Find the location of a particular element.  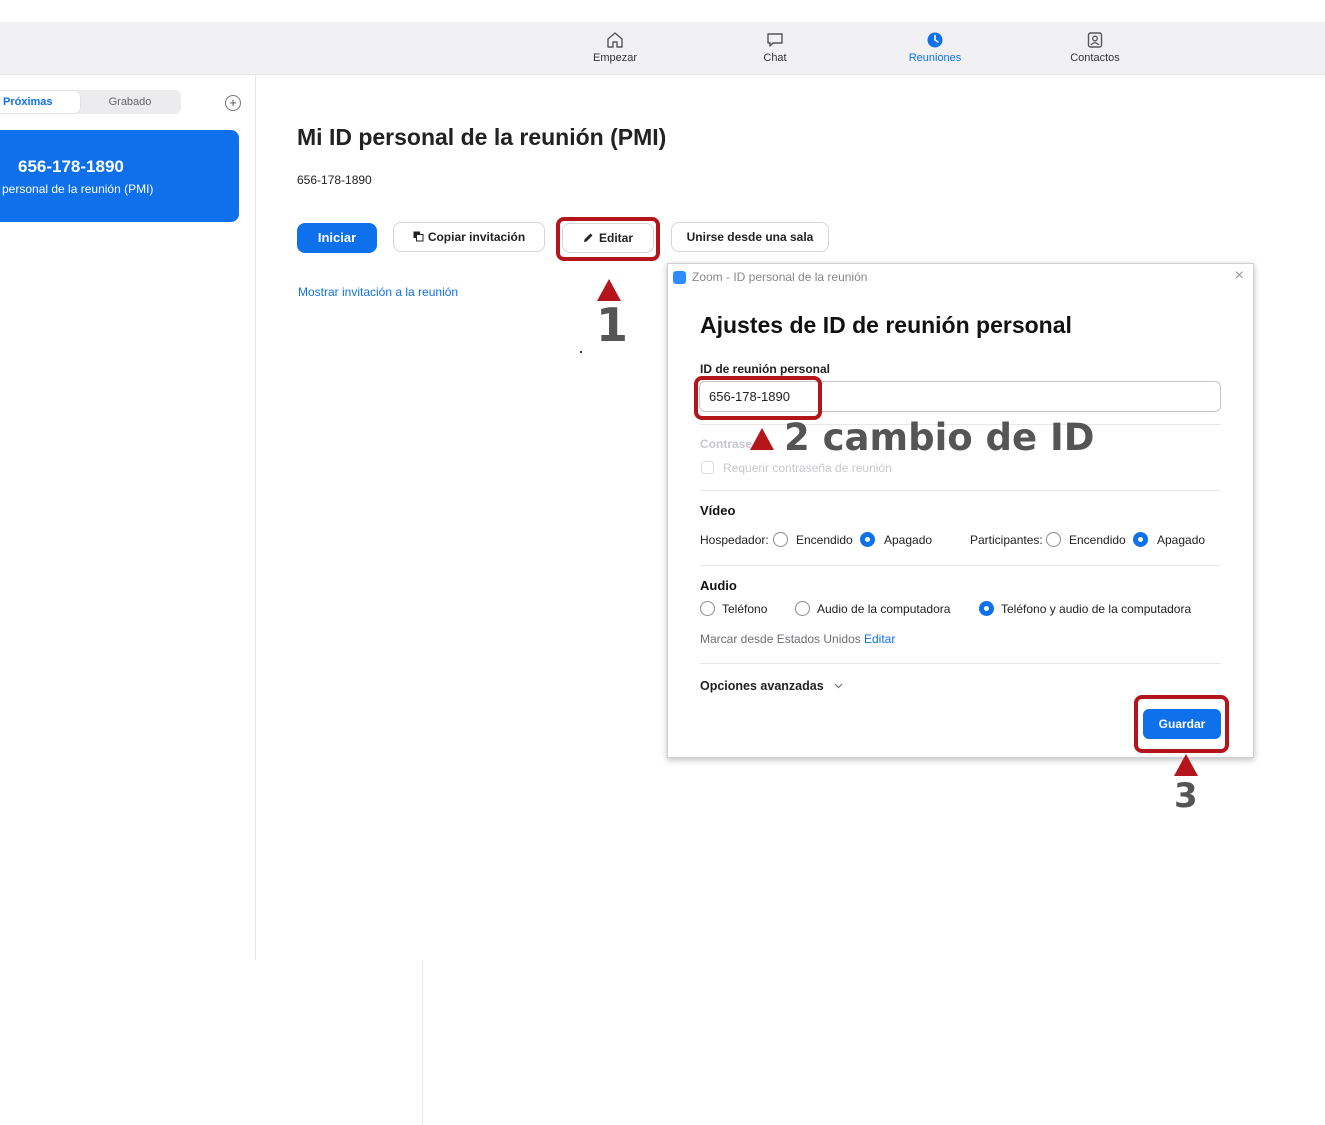

participants-video-on-label: Encendido is located at coordinates (1097, 540).